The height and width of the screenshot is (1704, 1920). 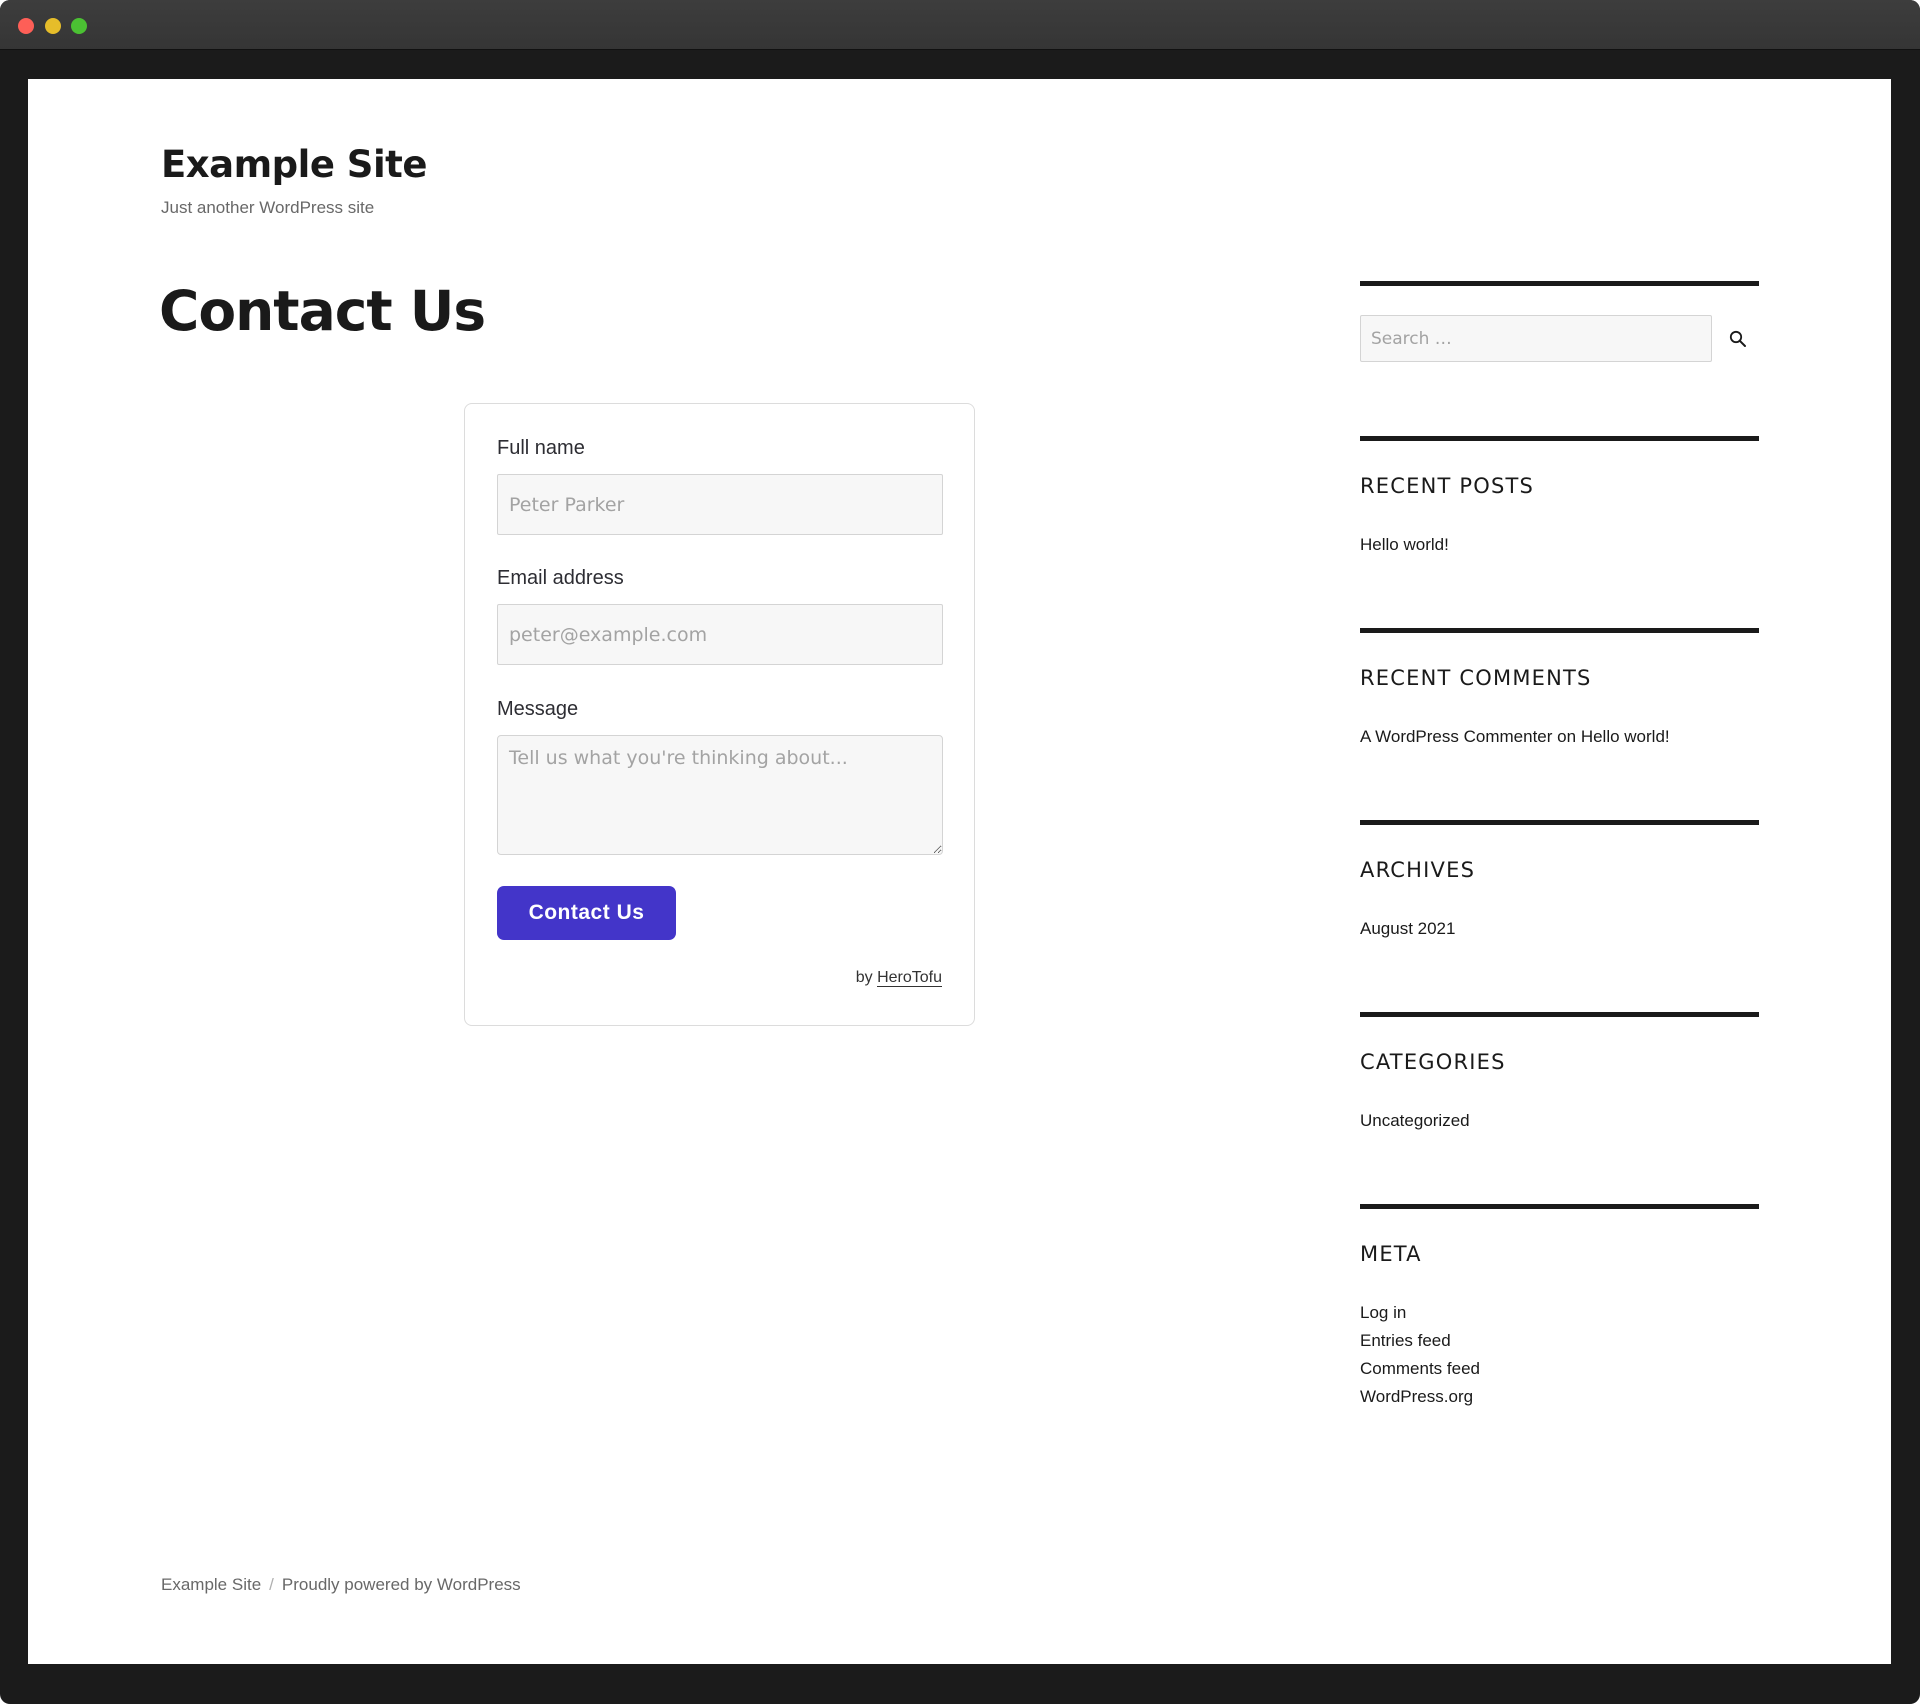 I want to click on comments-feed-link: Comments feed, so click(x=1420, y=1368).